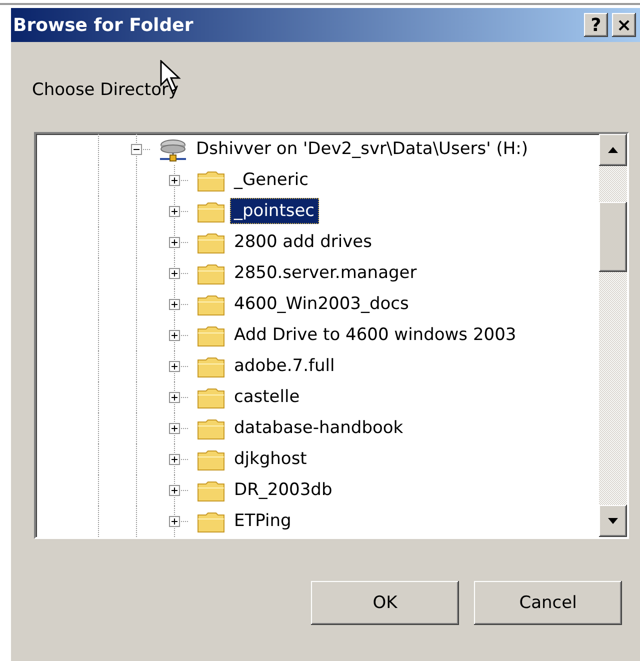  I want to click on network-drive-icon, so click(173, 150).